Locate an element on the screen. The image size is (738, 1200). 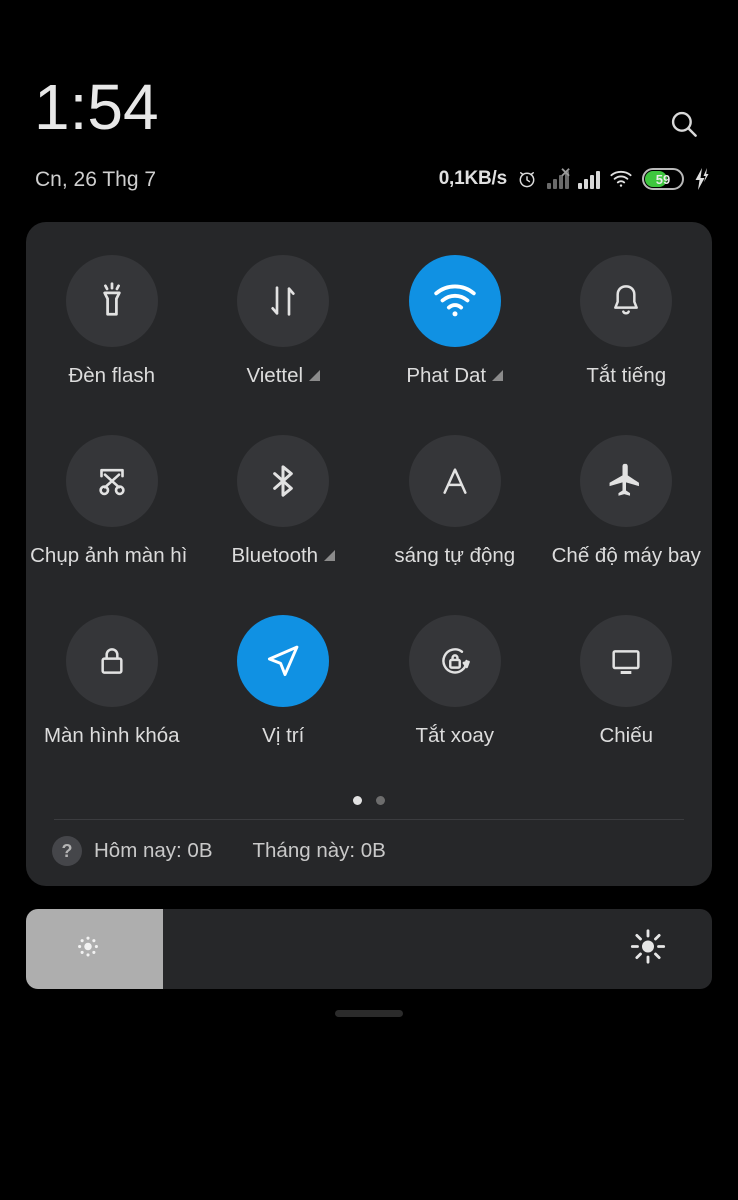
tile-wifi: Phat Dat is located at coordinates (455, 342).